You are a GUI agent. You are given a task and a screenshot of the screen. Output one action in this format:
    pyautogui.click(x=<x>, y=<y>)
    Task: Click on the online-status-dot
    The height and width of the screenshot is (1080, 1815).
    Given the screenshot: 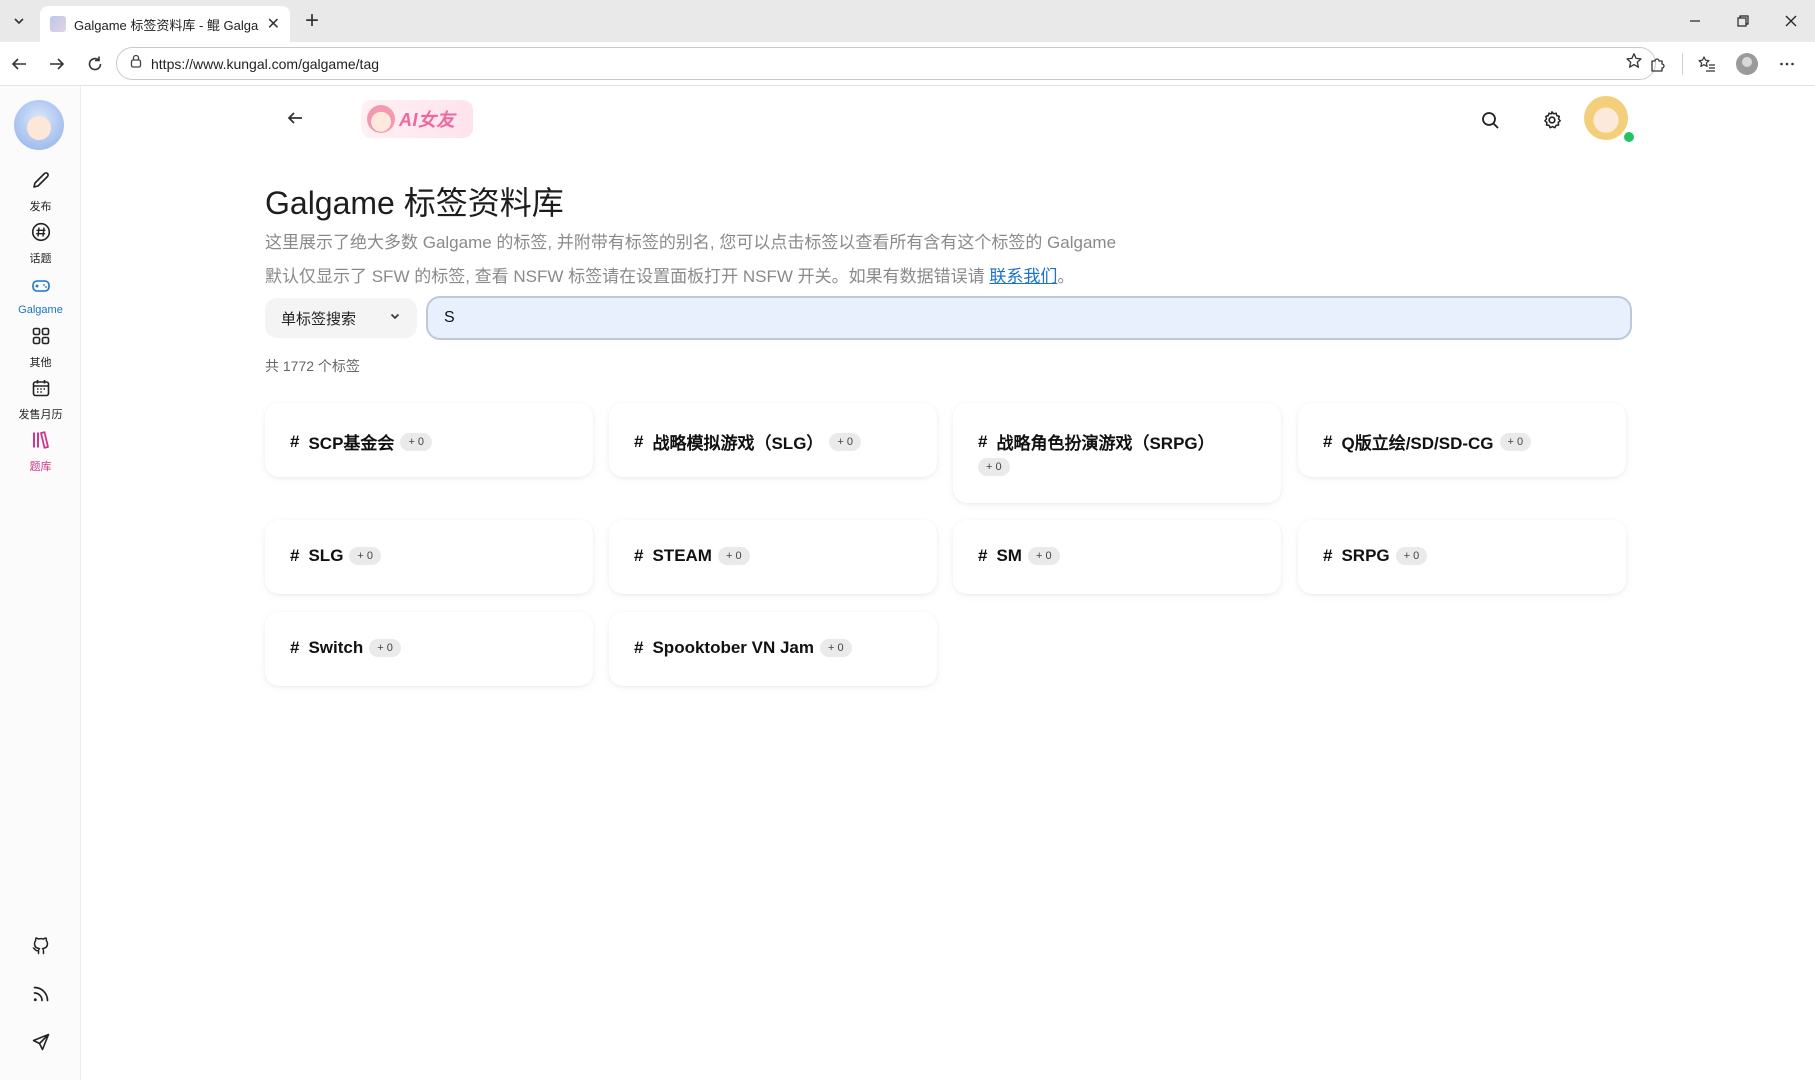 What is the action you would take?
    pyautogui.click(x=1629, y=137)
    